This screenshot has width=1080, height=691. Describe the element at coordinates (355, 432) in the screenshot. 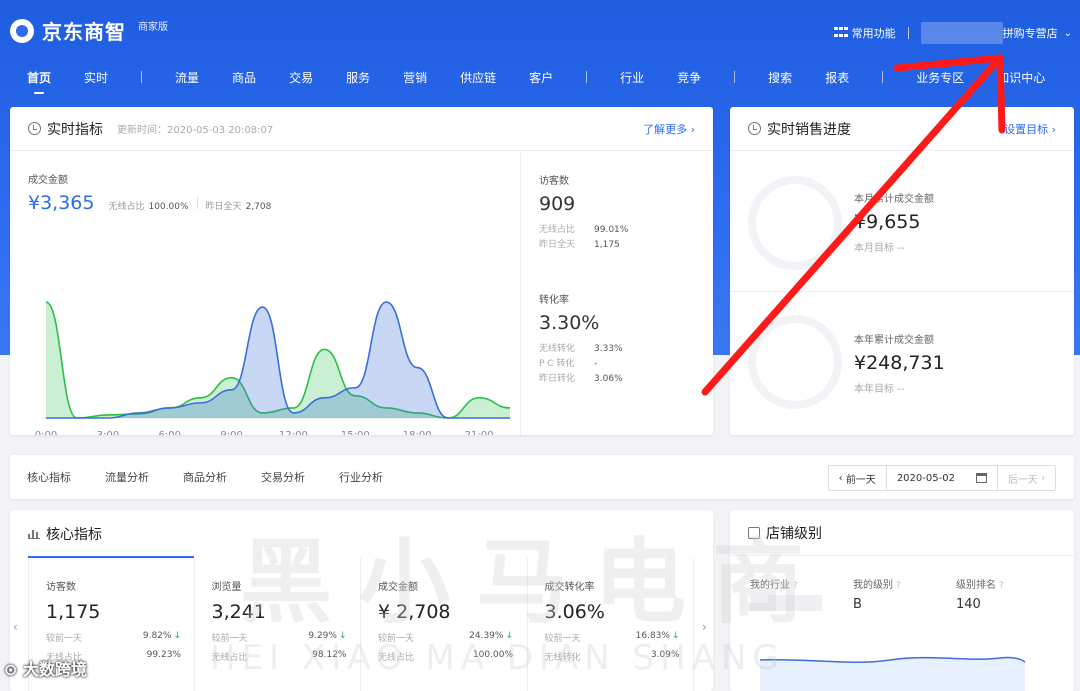

I see `x-tick-label: 15:00` at that location.